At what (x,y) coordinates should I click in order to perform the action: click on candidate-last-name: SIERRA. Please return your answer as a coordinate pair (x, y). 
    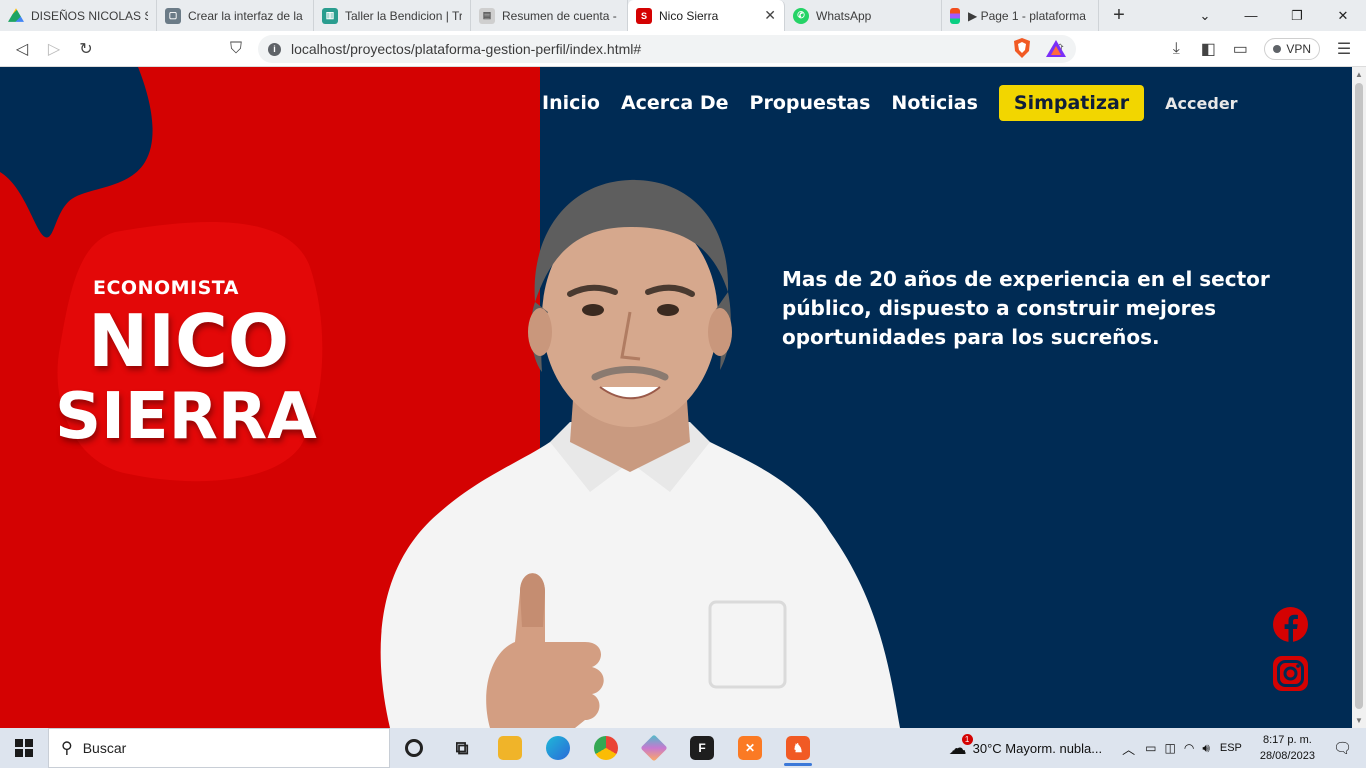
    Looking at the image, I should click on (186, 417).